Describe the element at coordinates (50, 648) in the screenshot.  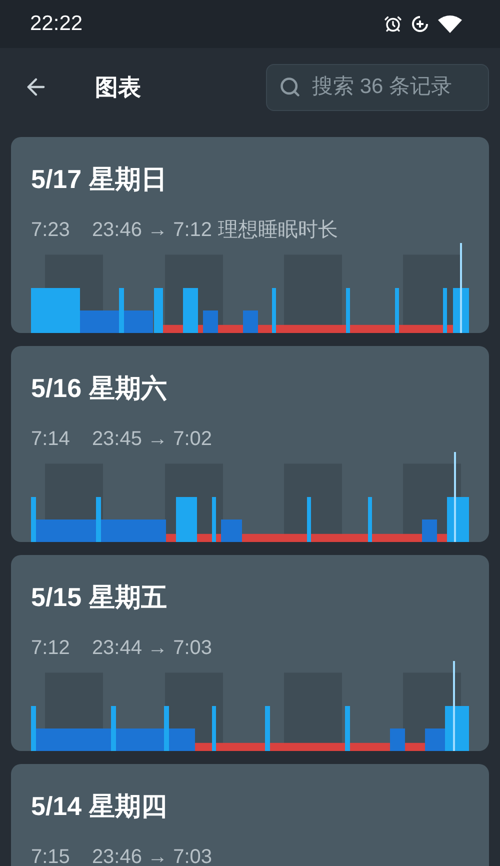
I see `sleep-duration: 7:12` at that location.